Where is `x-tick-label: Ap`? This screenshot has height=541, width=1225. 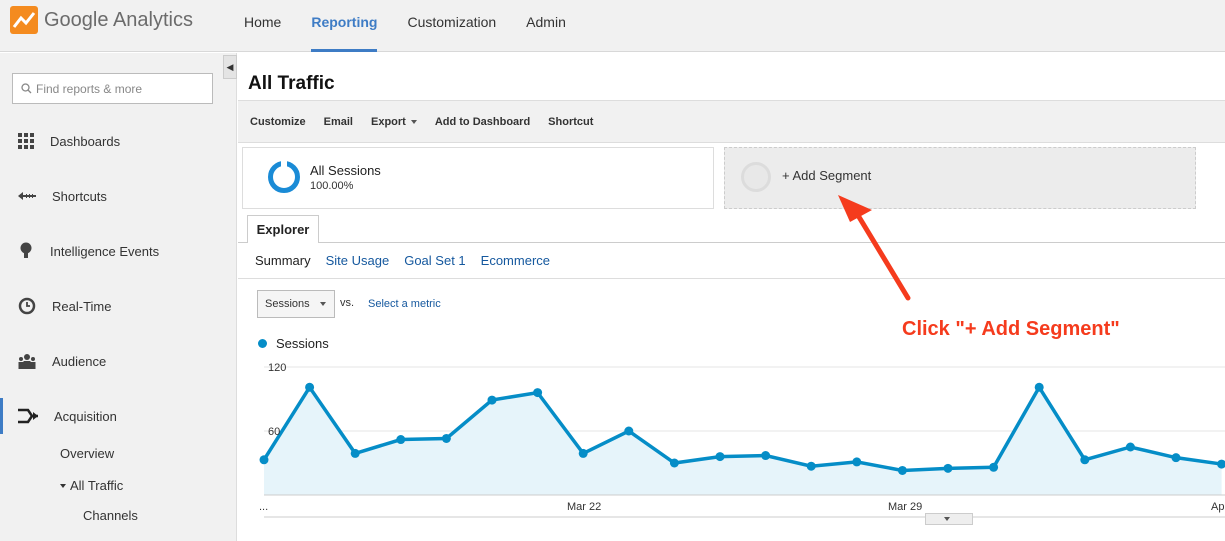 x-tick-label: Ap is located at coordinates (1217, 507).